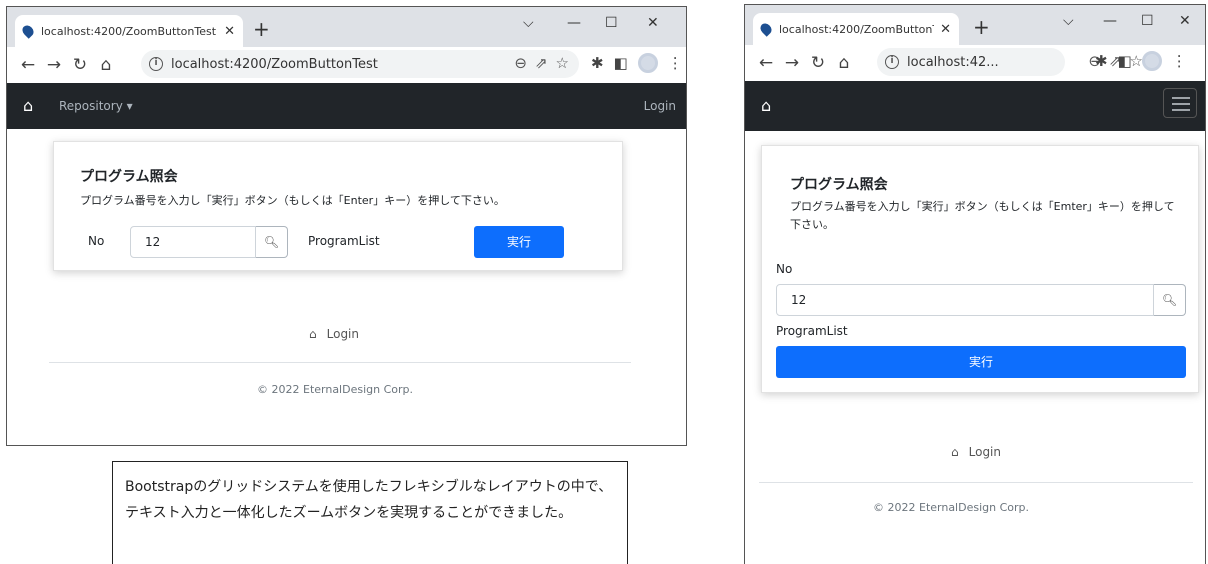 This screenshot has height=564, width=1208. What do you see at coordinates (975, 106) in the screenshot?
I see `app-navbar: ⌂` at bounding box center [975, 106].